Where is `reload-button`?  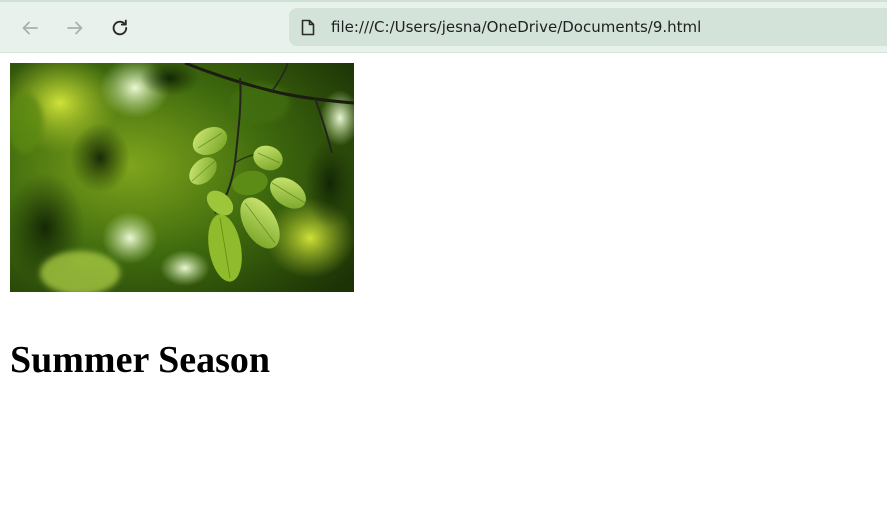
reload-button is located at coordinates (120, 28).